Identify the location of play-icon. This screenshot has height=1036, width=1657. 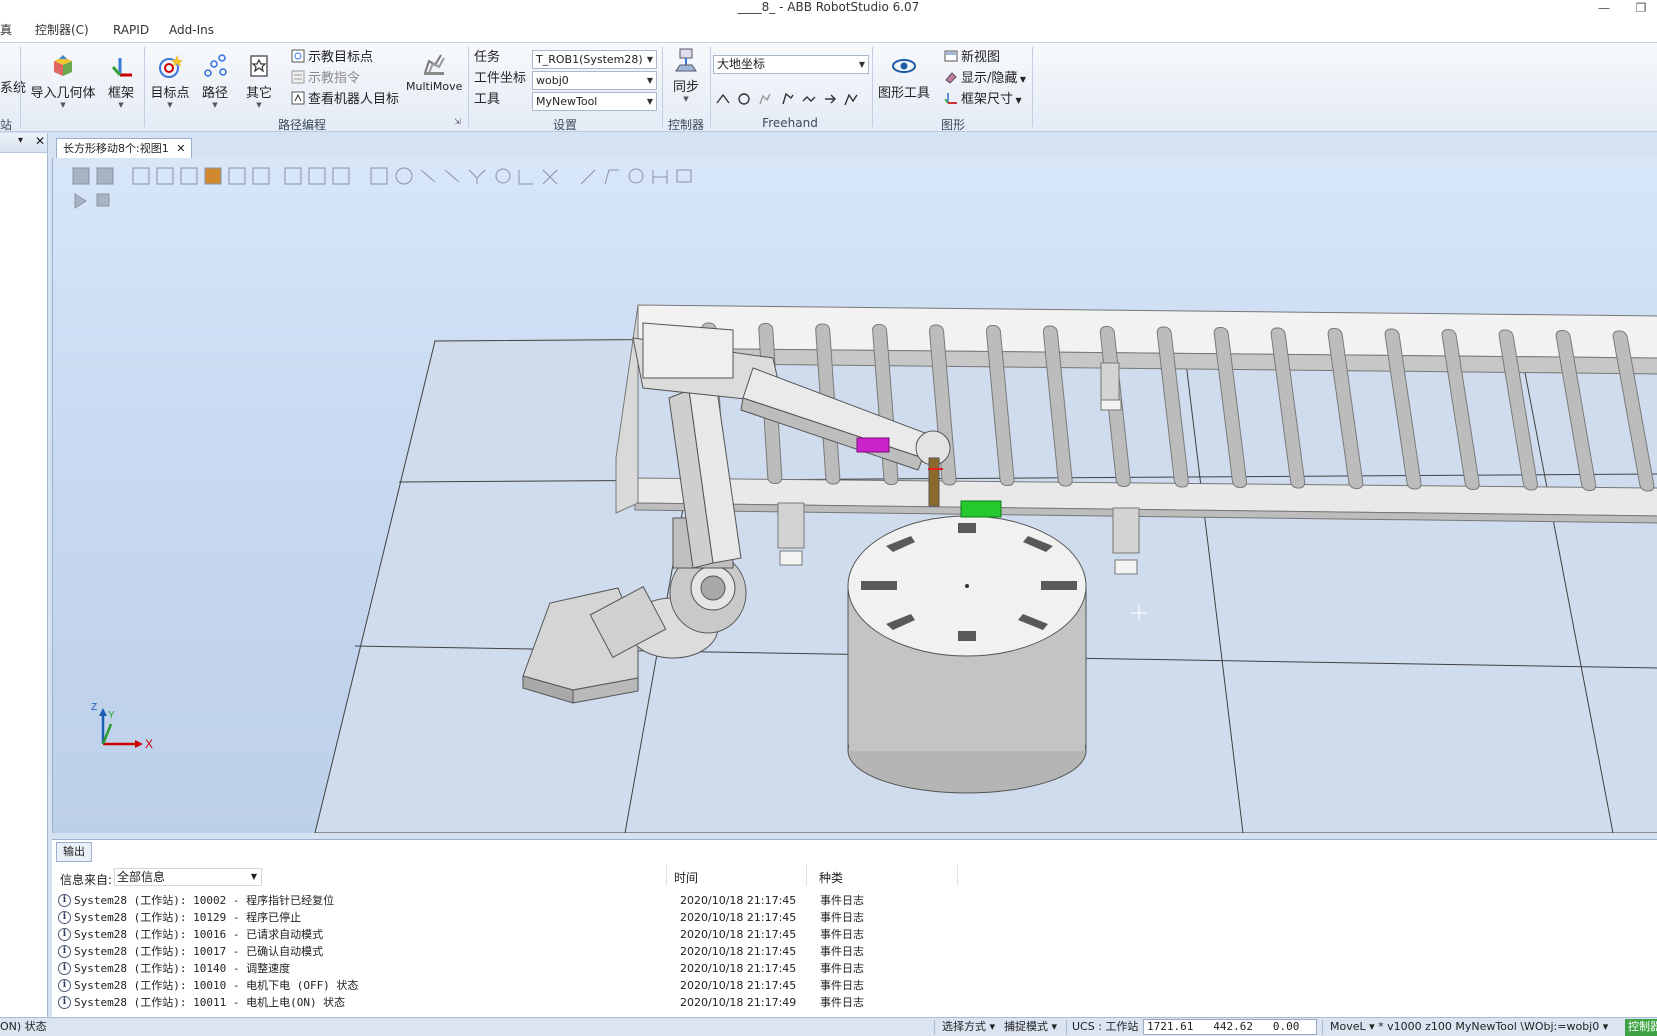
(80, 201).